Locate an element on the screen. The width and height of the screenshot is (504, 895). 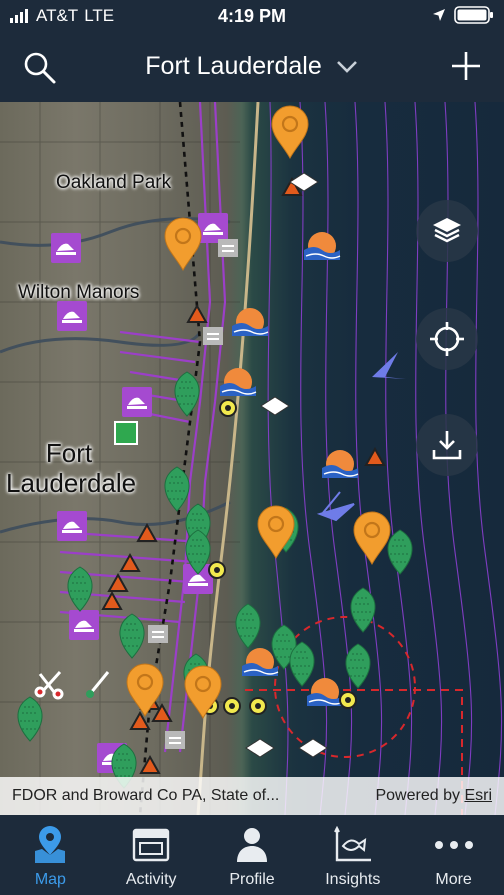
tab-bar: Map Activity Profile Insights More is located at coordinates (252, 855).